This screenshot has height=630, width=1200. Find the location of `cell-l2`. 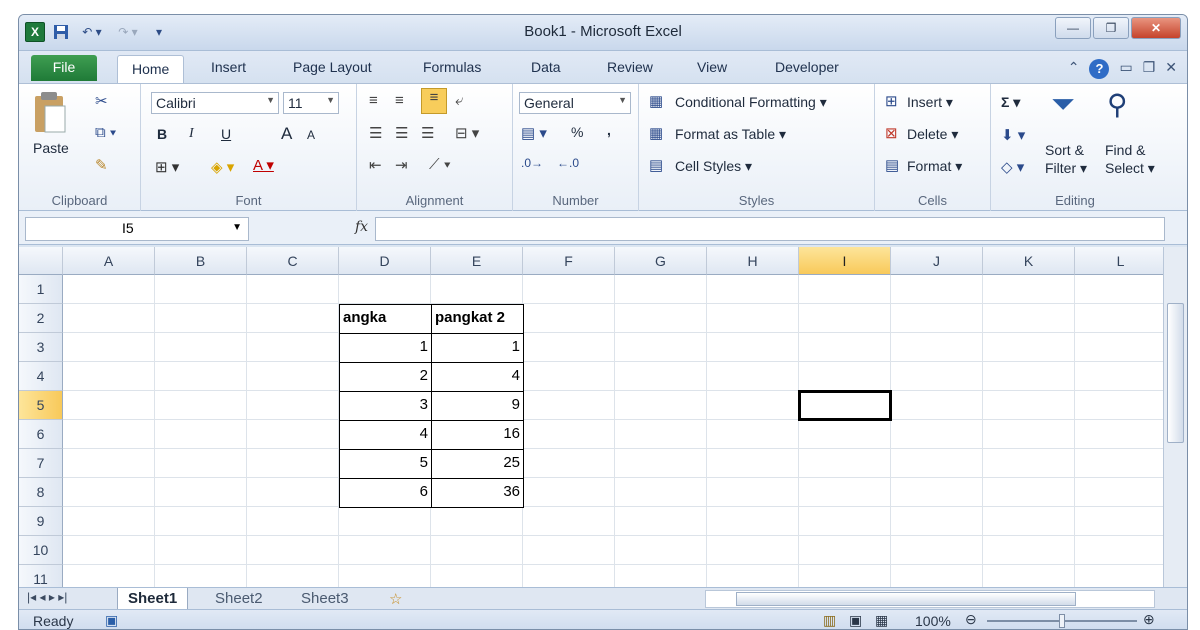

cell-l2 is located at coordinates (1121, 318).